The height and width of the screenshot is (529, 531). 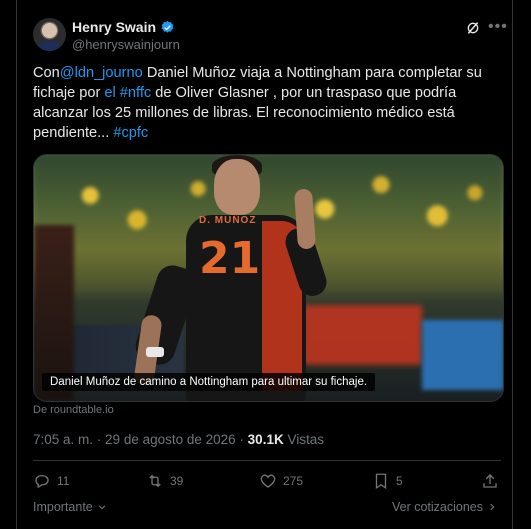 I want to click on chevron-down-icon, so click(x=102, y=507).